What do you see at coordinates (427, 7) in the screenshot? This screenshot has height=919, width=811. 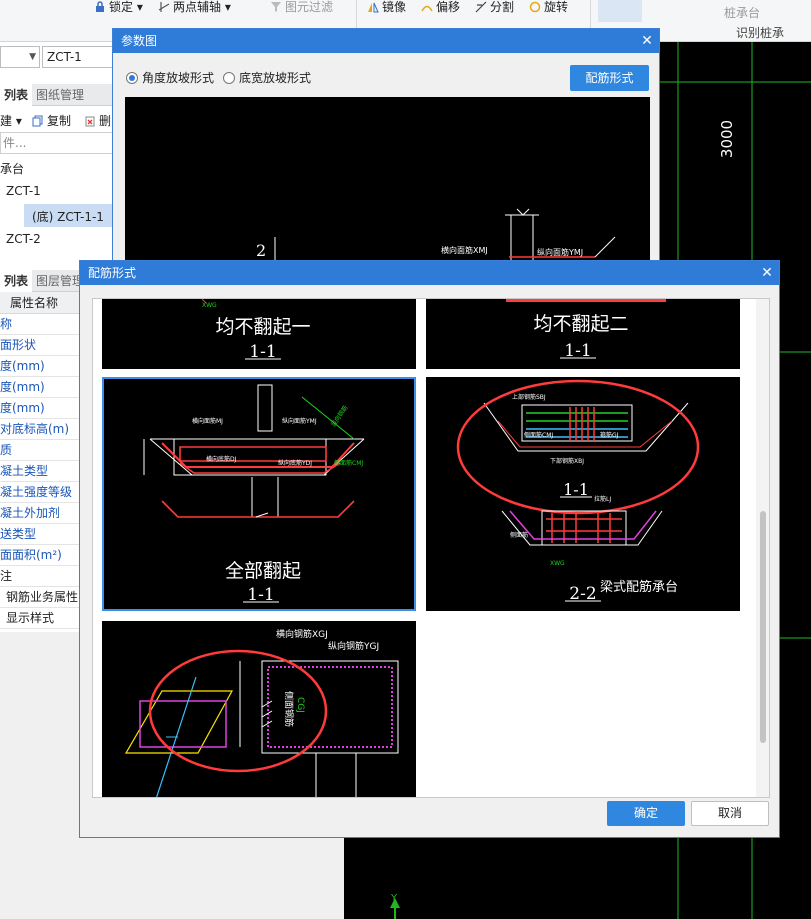 I see `offset-icon` at bounding box center [427, 7].